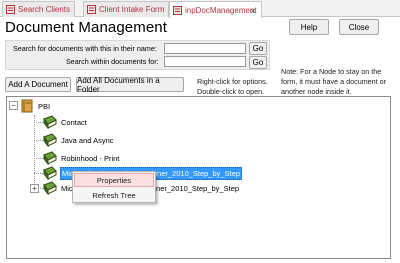 Image resolution: width=400 pixels, height=263 pixels. I want to click on folder-book-icon, so click(27, 106).